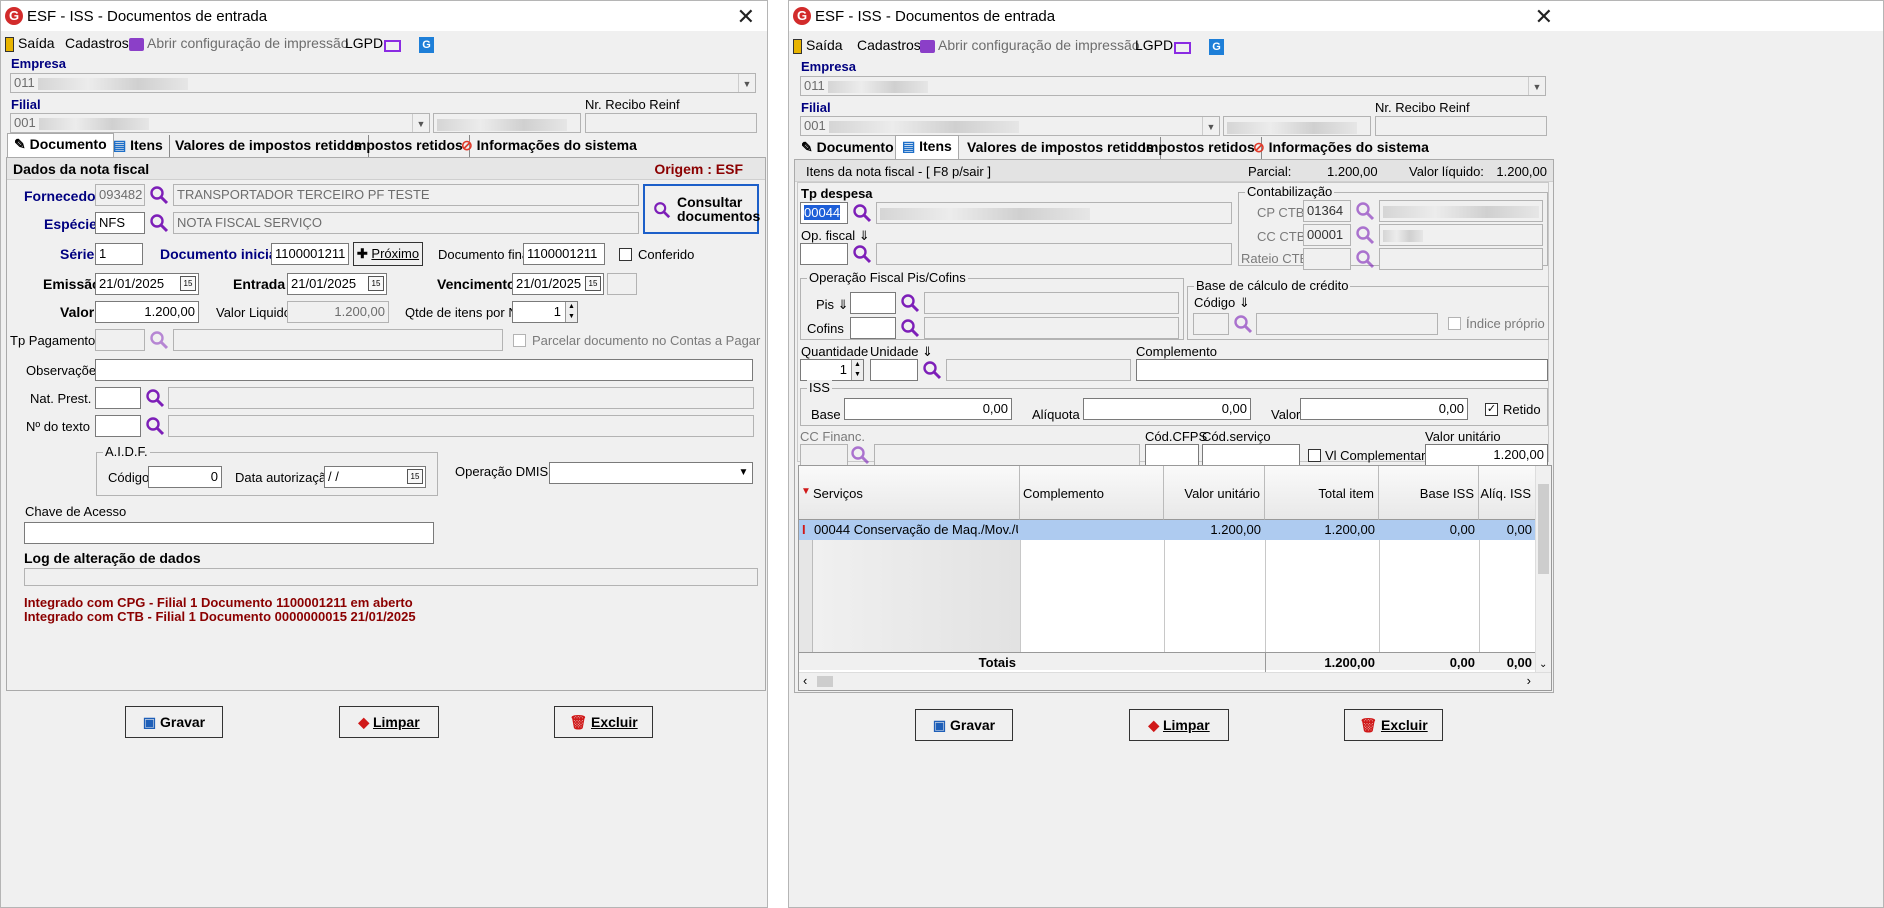 The width and height of the screenshot is (1884, 908). Describe the element at coordinates (1092, 493) in the screenshot. I see `grid-header: Complemento` at that location.